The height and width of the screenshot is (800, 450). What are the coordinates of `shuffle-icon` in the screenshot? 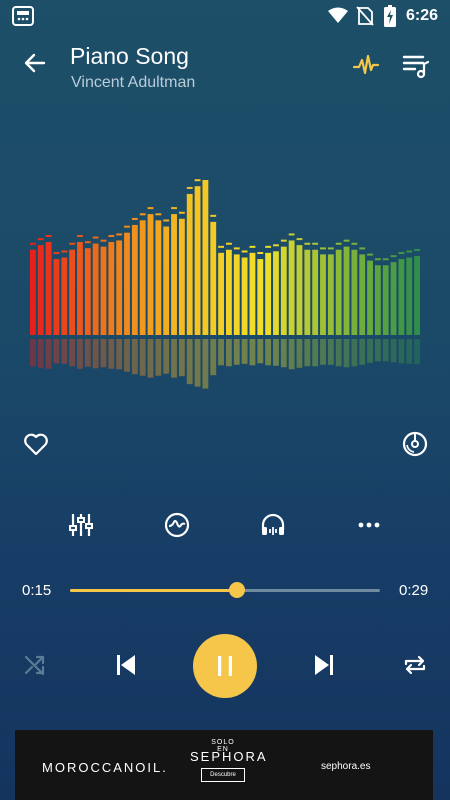 It's located at (34, 665).